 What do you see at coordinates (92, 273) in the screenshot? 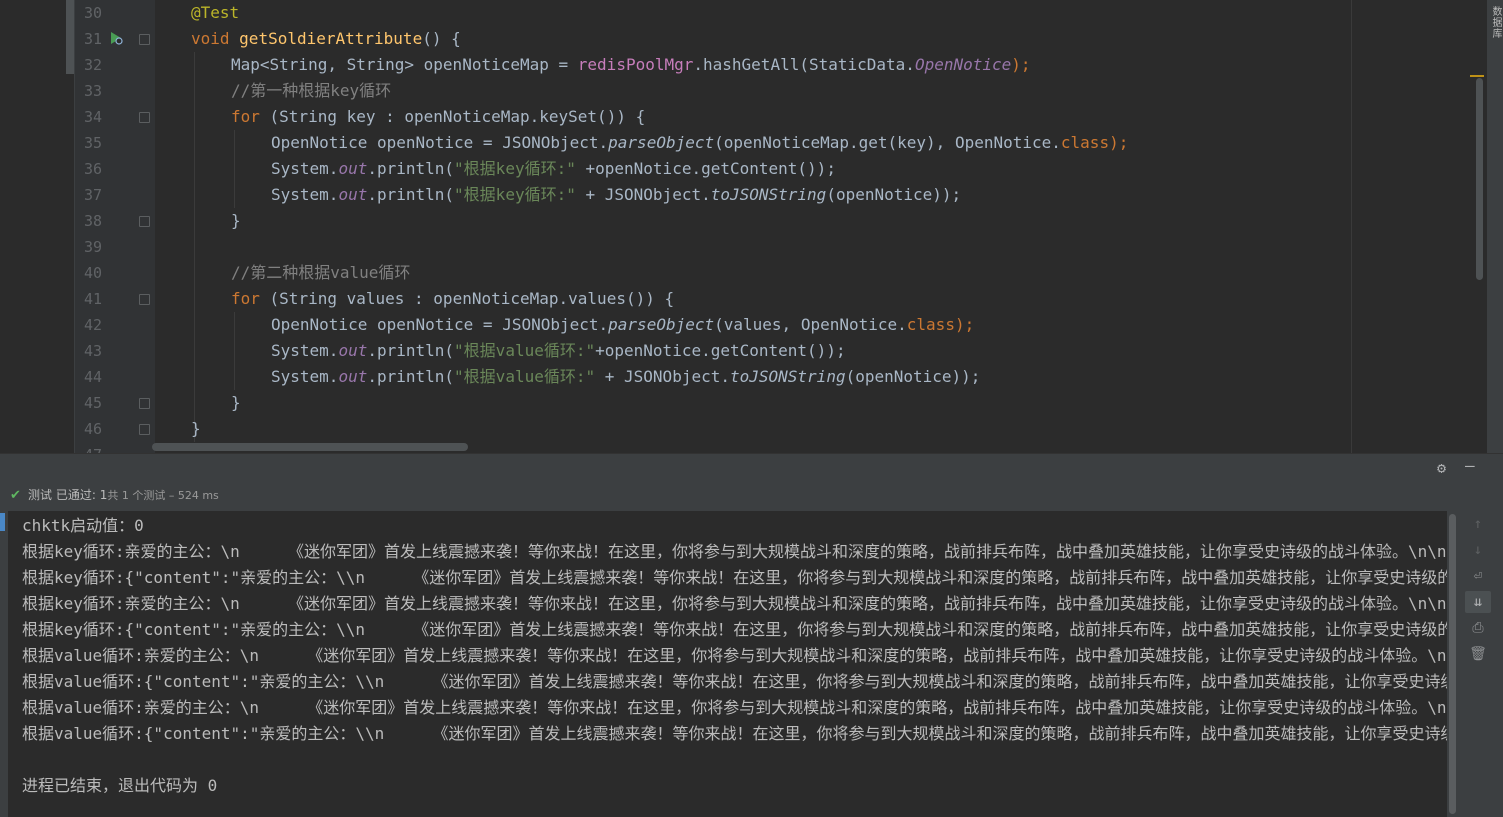
I see `line-number: 40` at bounding box center [92, 273].